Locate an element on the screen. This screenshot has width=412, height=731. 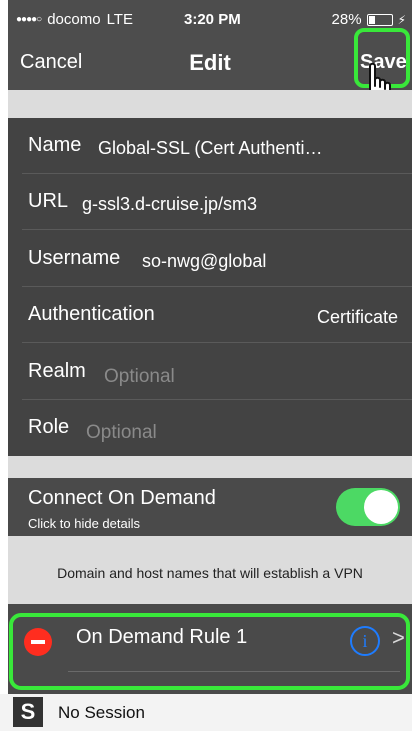
carrier-name: docomo is located at coordinates (74, 19).